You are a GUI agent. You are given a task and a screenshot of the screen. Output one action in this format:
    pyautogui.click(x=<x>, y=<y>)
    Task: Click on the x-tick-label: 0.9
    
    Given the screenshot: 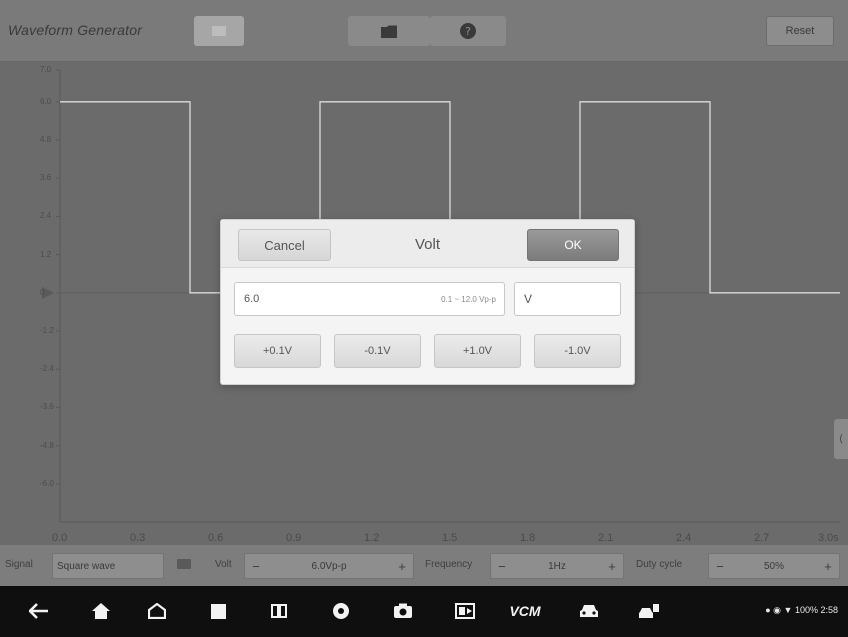 What is the action you would take?
    pyautogui.click(x=294, y=538)
    